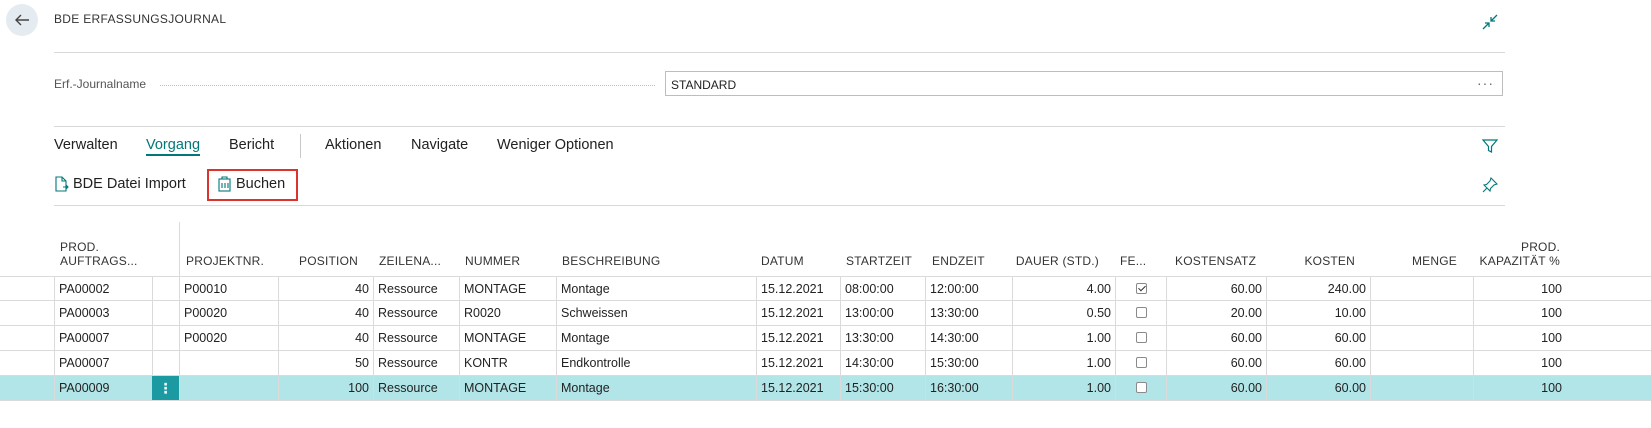 Image resolution: width=1651 pixels, height=428 pixels. What do you see at coordinates (882, 388) in the screenshot?
I see `cell-startzeit: 15:30:00` at bounding box center [882, 388].